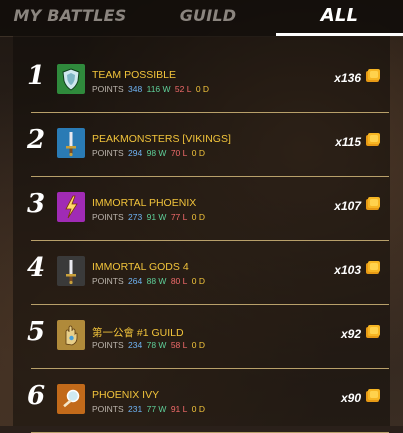  I want to click on losses-value: 58 L, so click(179, 345).